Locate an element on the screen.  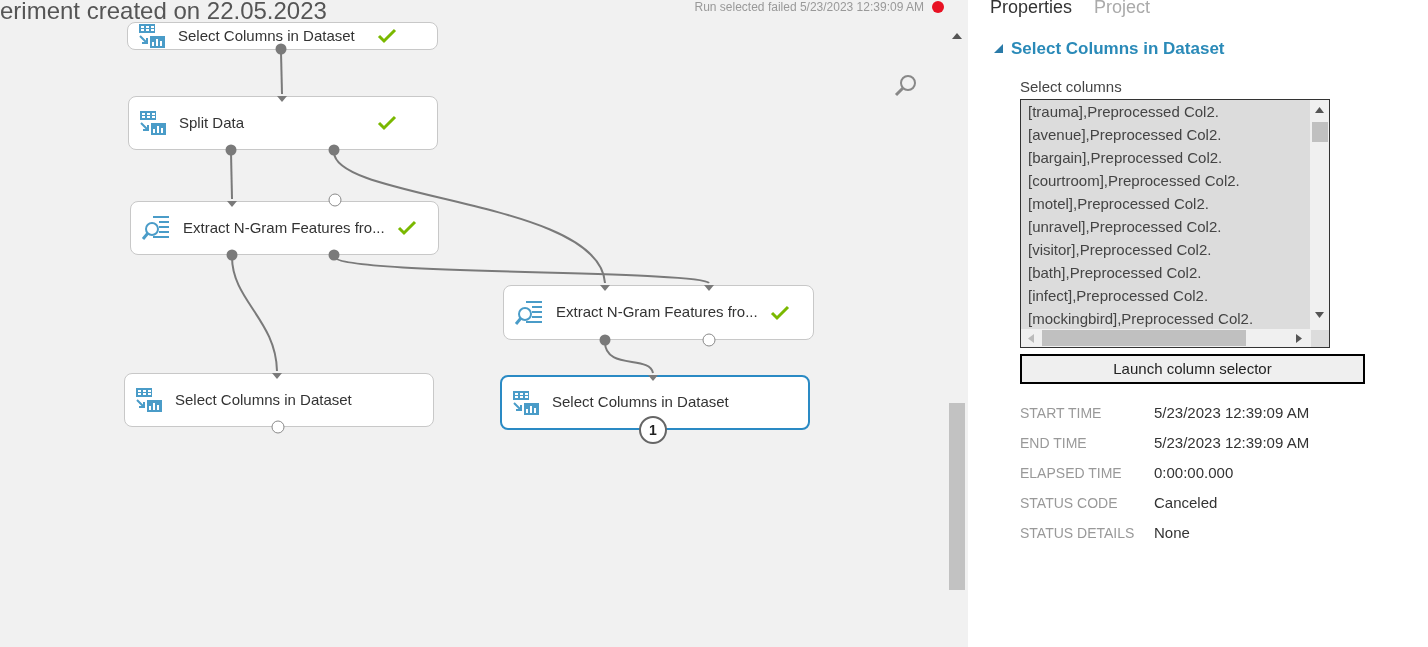
search-icon is located at coordinates (906, 85).